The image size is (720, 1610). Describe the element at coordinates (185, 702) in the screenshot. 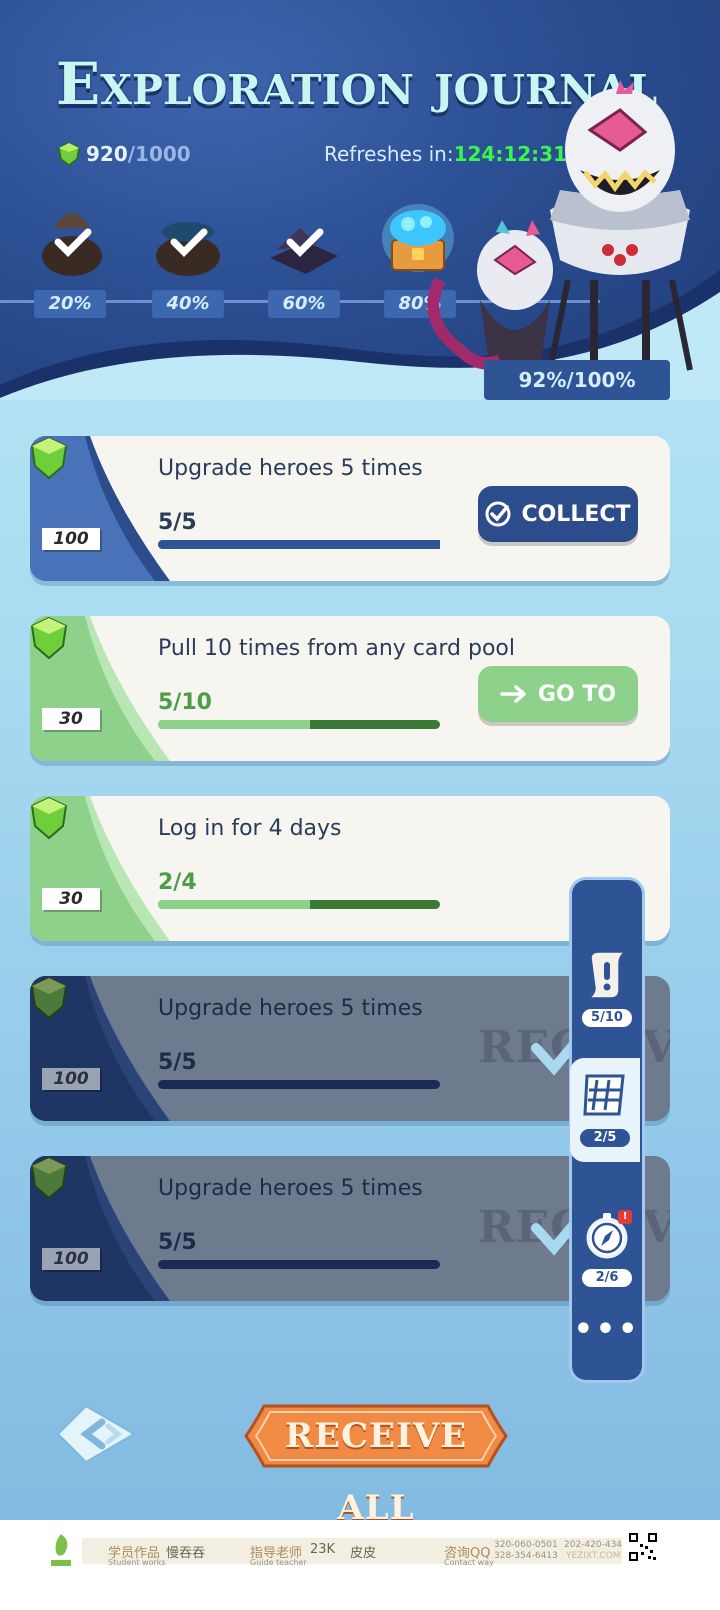

I see `task-count: 5/10` at that location.